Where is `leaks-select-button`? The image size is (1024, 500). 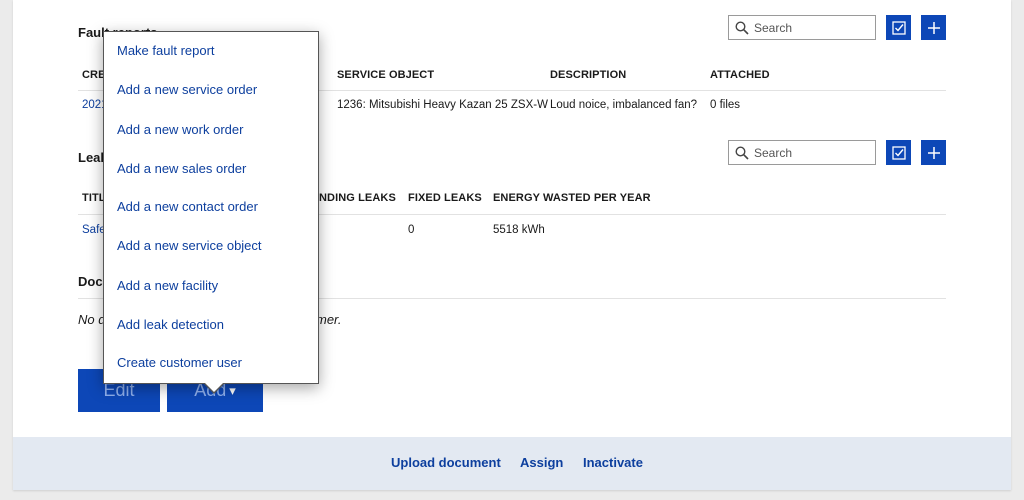
leaks-select-button is located at coordinates (898, 152).